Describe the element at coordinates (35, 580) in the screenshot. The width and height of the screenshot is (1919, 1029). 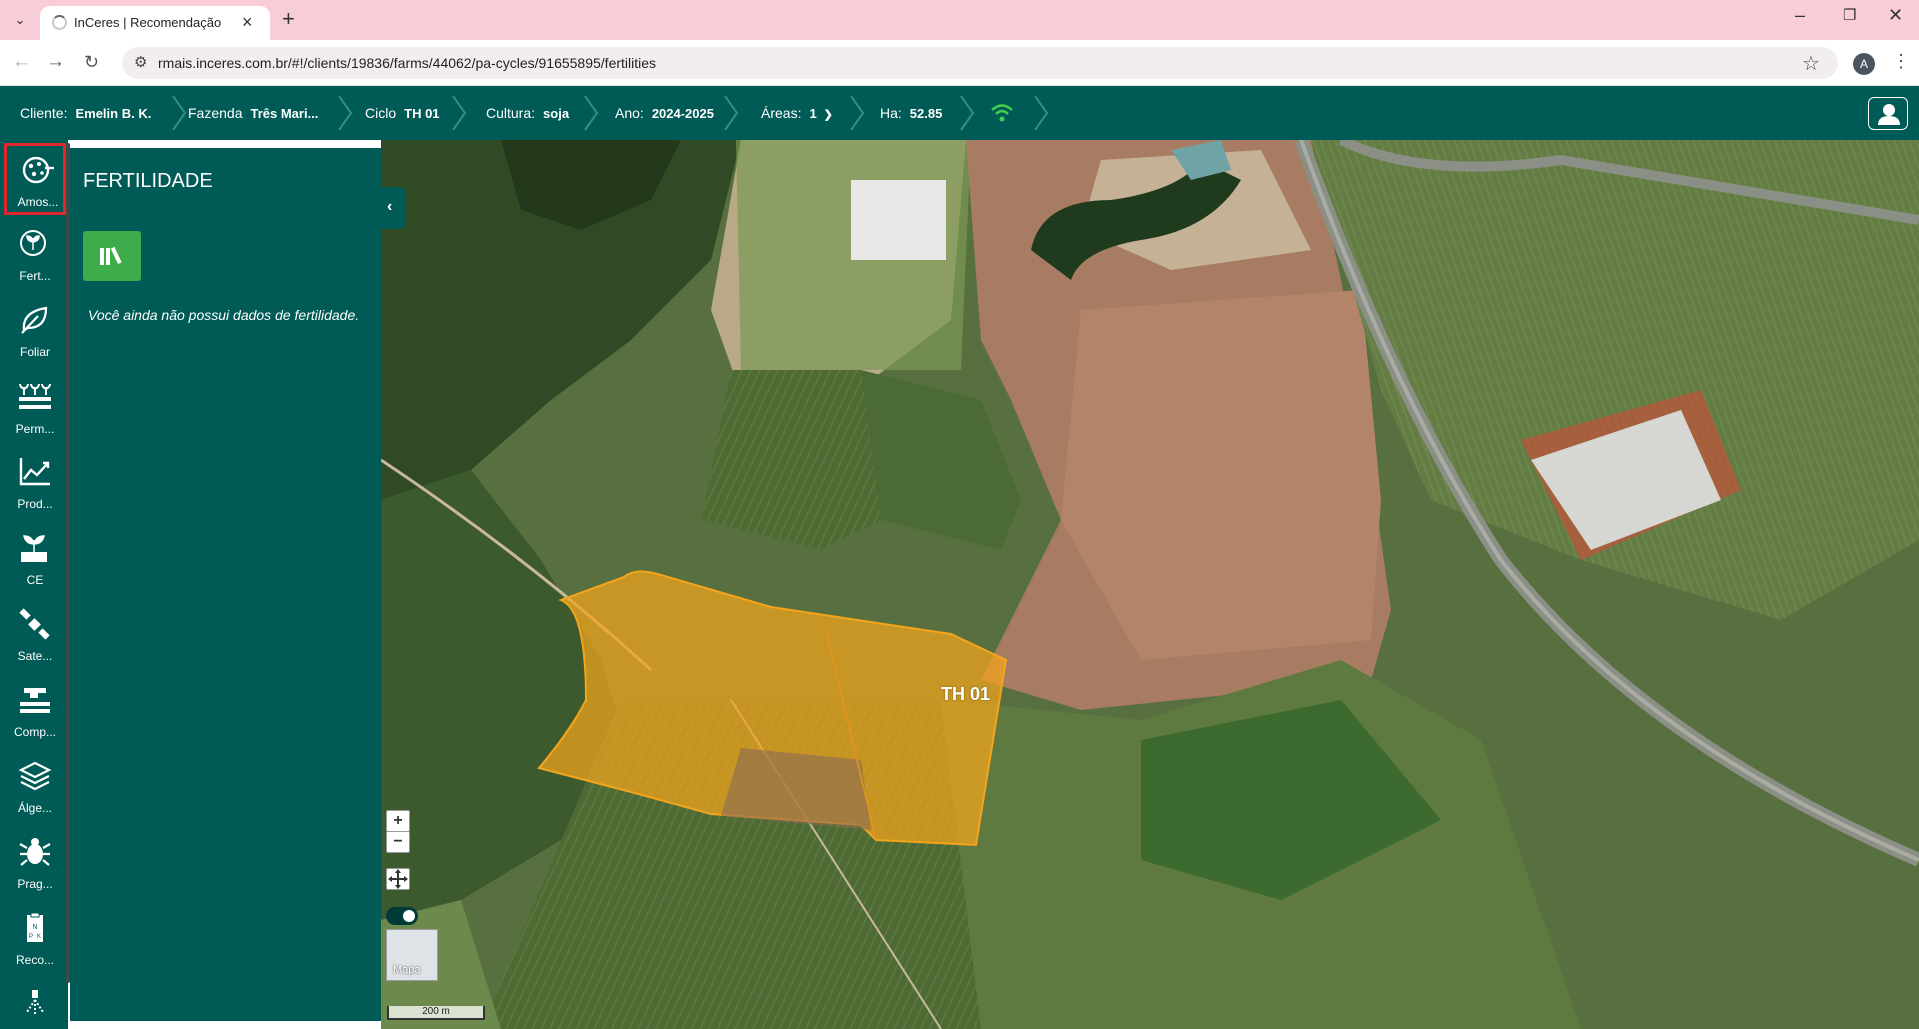
I see `sidebar-item-label: CE` at that location.